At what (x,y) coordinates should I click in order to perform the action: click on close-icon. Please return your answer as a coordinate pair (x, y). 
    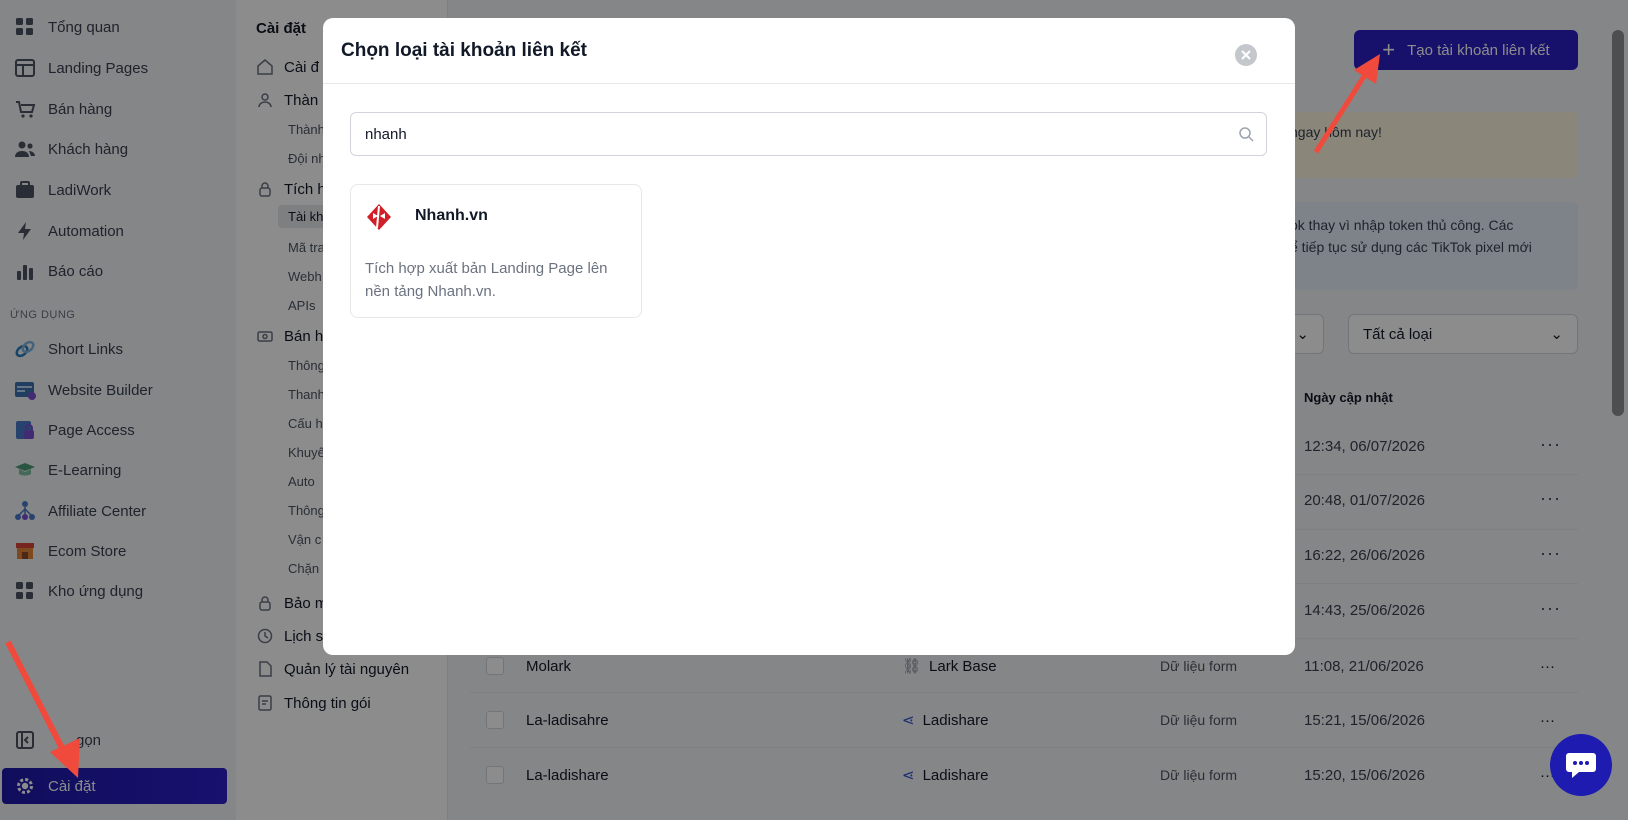
    Looking at the image, I should click on (1246, 55).